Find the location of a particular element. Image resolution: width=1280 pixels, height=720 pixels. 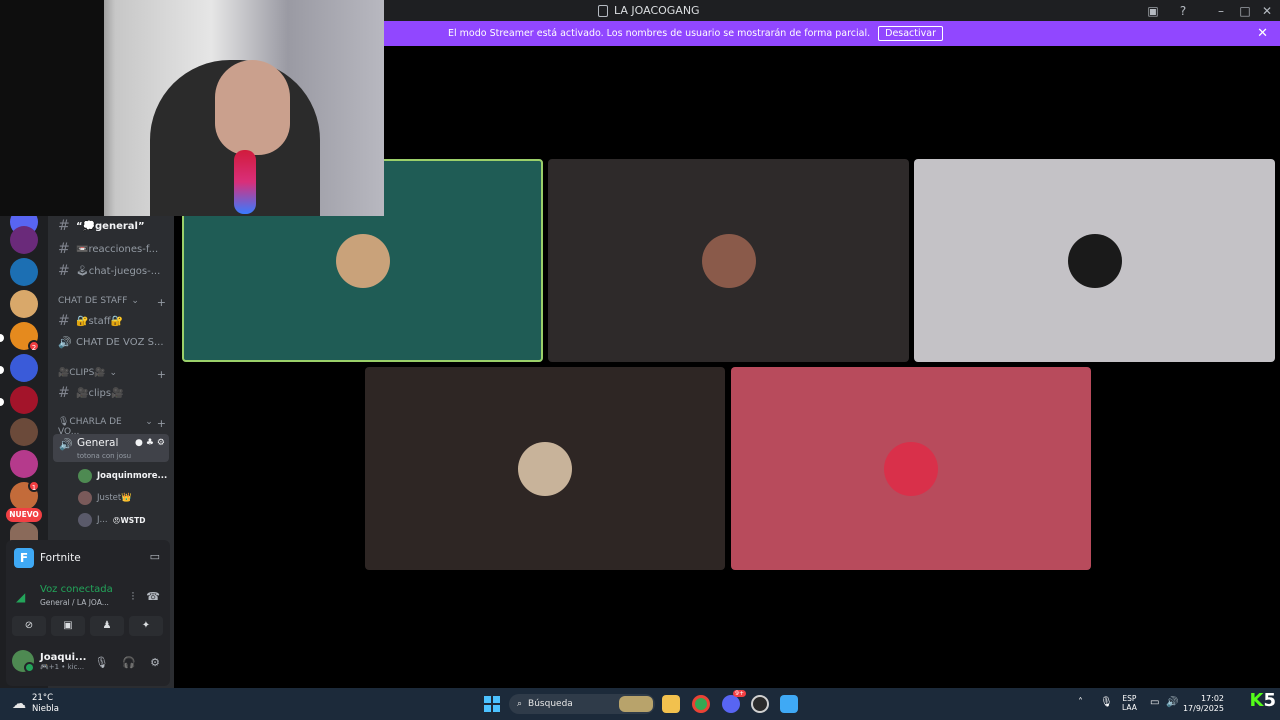

voice-connected-label: Voz conectada is located at coordinates (76, 589).